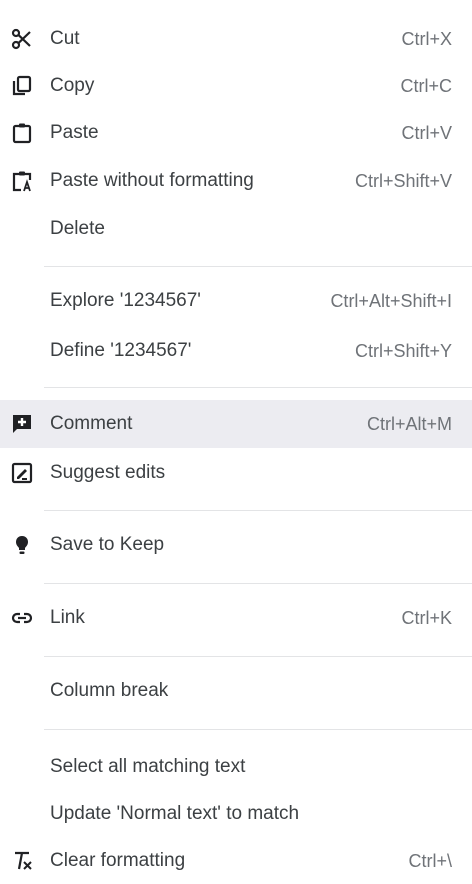 This screenshot has height=884, width=472. Describe the element at coordinates (430, 860) in the screenshot. I see `menu-item-shortcut: Ctrl+\` at that location.